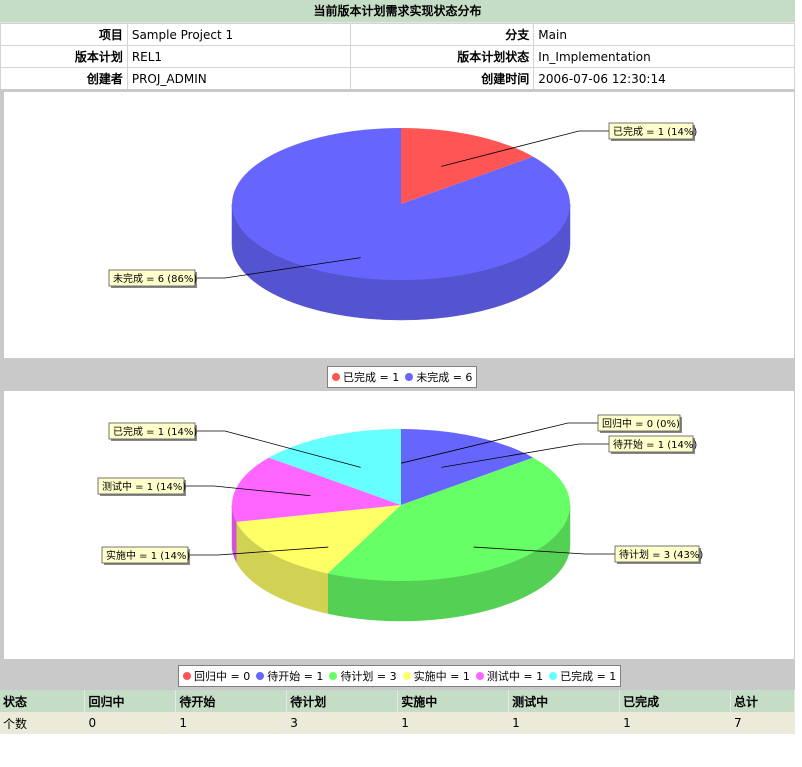 Image resolution: width=802 pixels, height=767 pixels. Describe the element at coordinates (342, 701) in the screenshot. I see `stats-header: 待计划` at that location.